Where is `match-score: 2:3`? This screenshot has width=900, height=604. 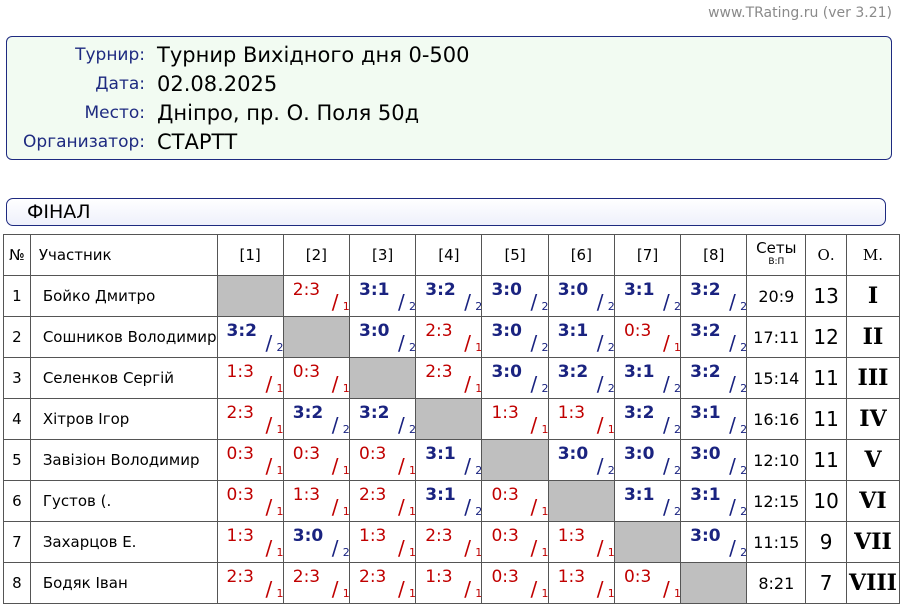 match-score: 2:3 is located at coordinates (306, 577).